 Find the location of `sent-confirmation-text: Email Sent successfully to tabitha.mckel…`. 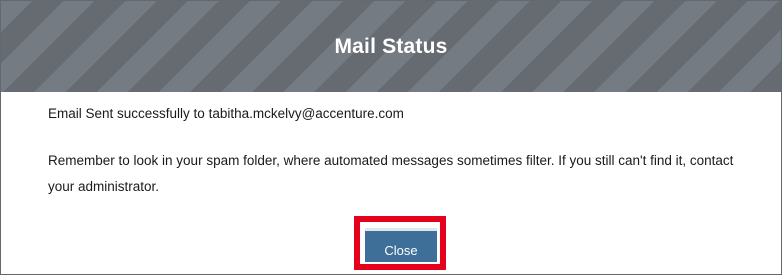

sent-confirmation-text: Email Sent successfully to tabitha.mckel… is located at coordinates (226, 113).